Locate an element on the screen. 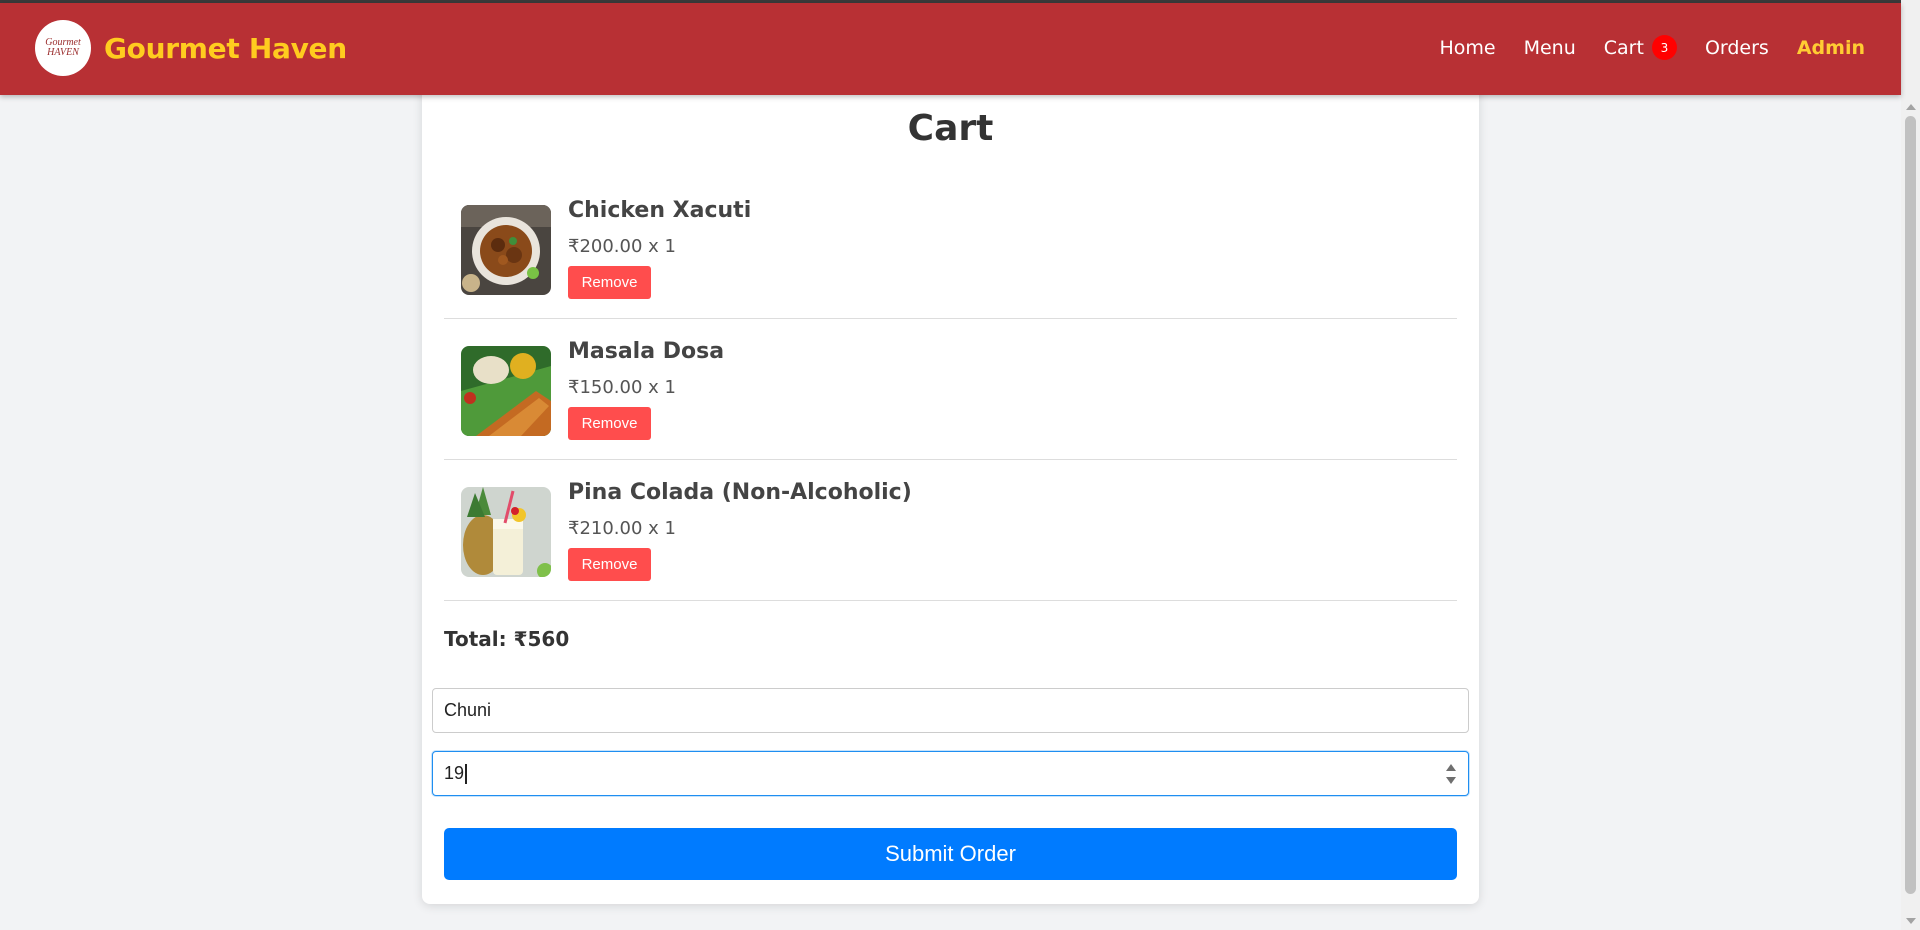 This screenshot has width=1920, height=930. item-price: ₹200.00 x 1 is located at coordinates (622, 246).